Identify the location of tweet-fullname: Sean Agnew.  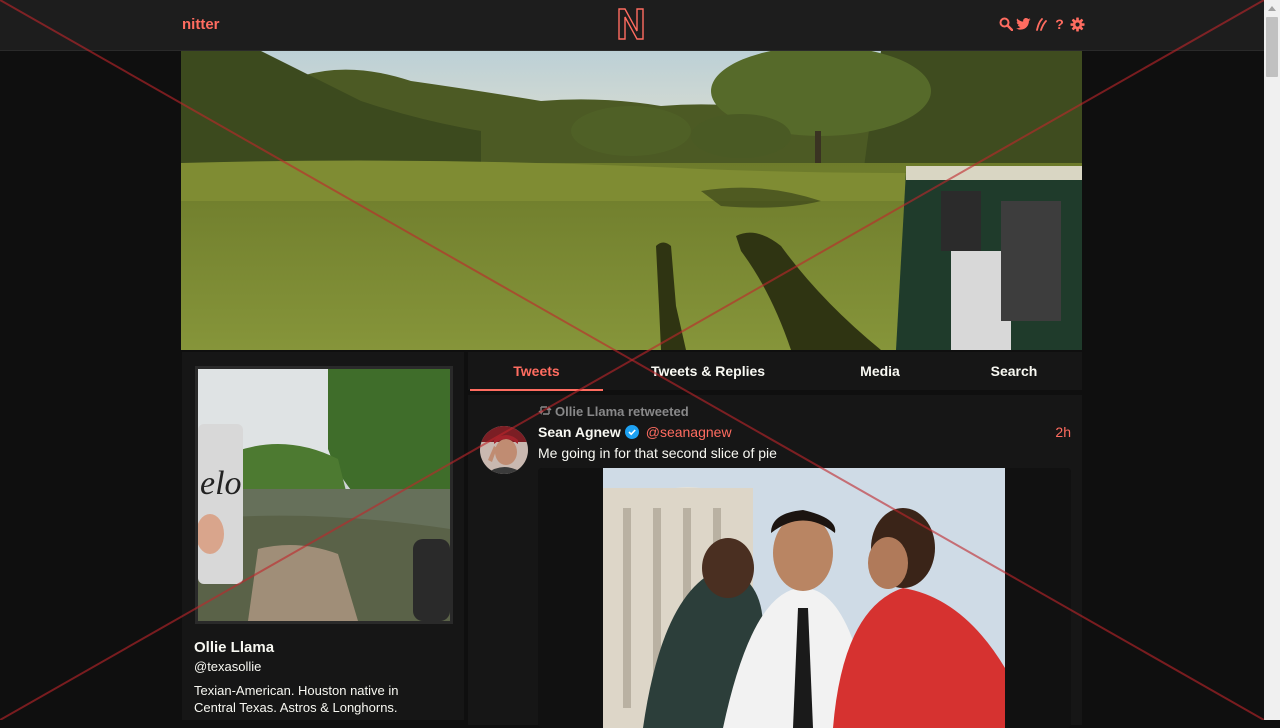
(579, 432).